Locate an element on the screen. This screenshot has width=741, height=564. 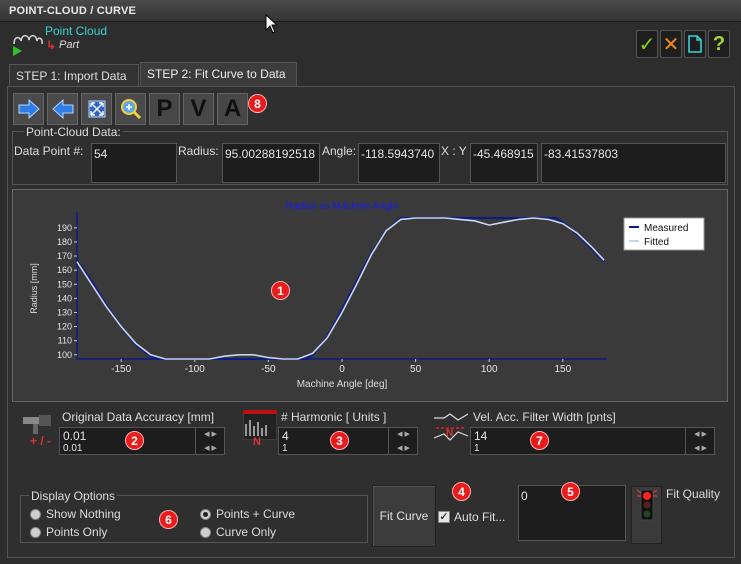
y-tick-label: 160 is located at coordinates (64, 270).